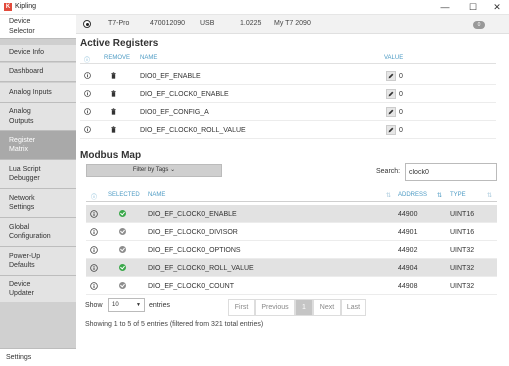 This screenshot has height=366, width=509. I want to click on address-sort-icon: ⇅, so click(439, 195).